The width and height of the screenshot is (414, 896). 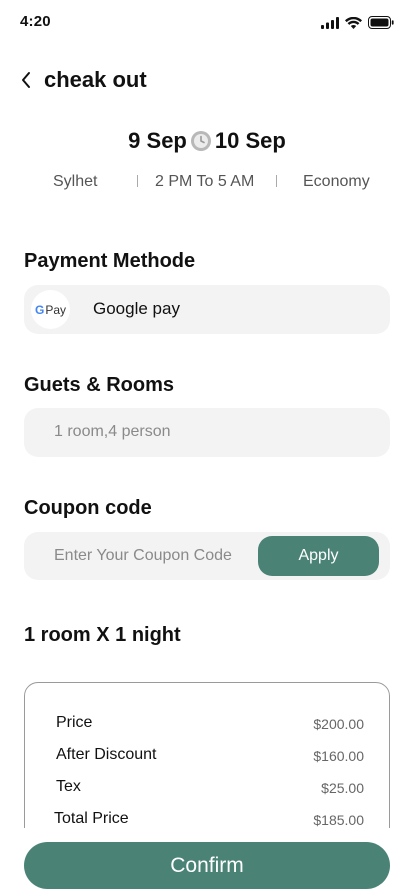 What do you see at coordinates (68, 786) in the screenshot?
I see `price-label: Tex` at bounding box center [68, 786].